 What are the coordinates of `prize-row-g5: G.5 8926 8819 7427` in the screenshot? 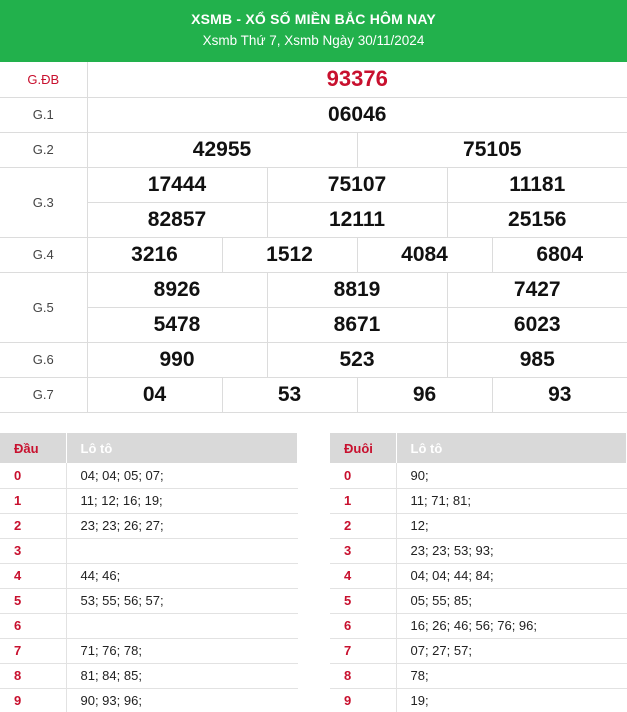 It's located at (313, 307).